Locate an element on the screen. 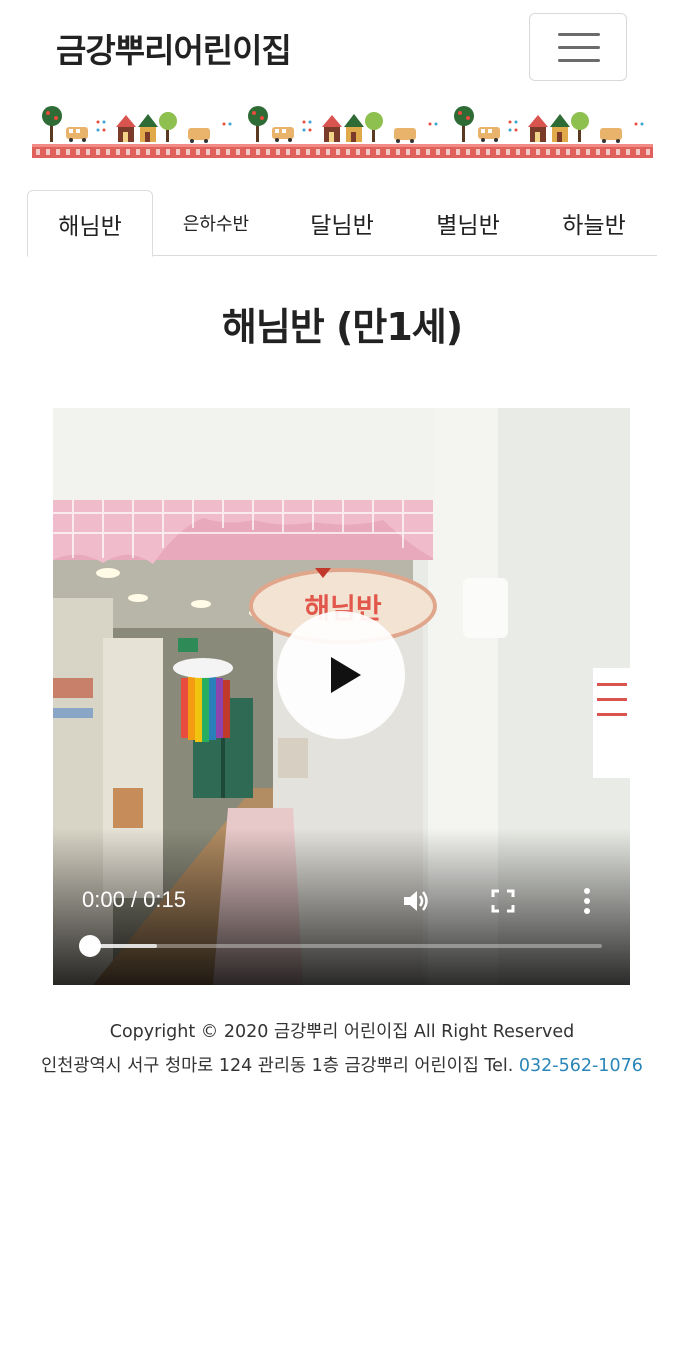 The image size is (684, 1349). tab-byeolnim: 별님반 is located at coordinates (468, 223).